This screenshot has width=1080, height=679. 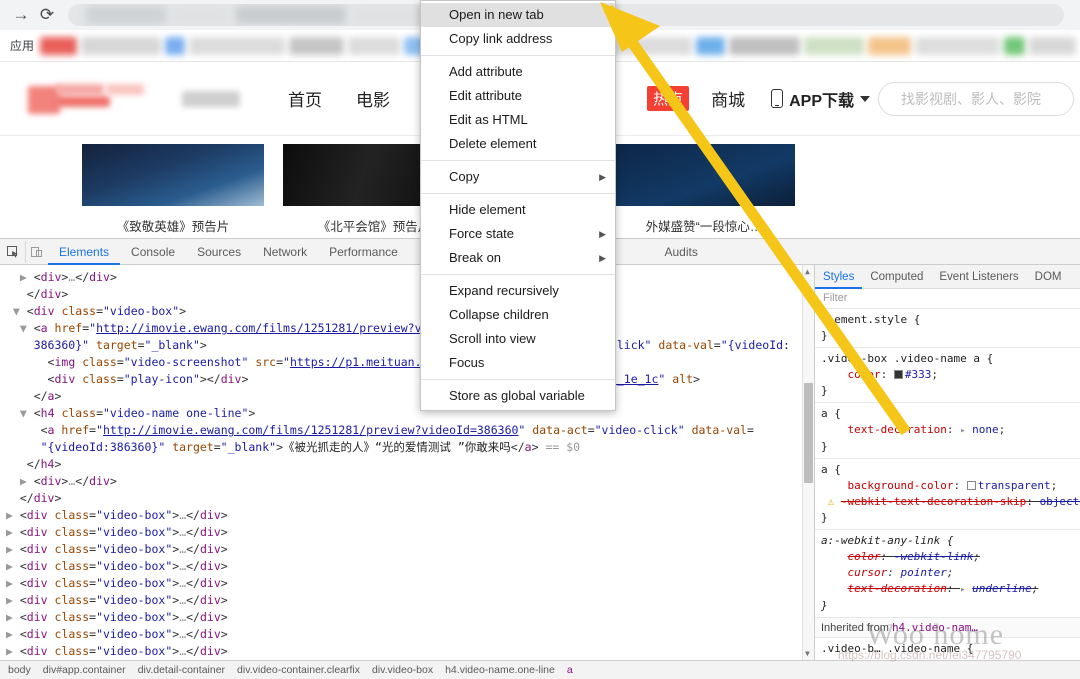 What do you see at coordinates (402, 670) in the screenshot?
I see `breadcrumb-video-box: div.video-box` at bounding box center [402, 670].